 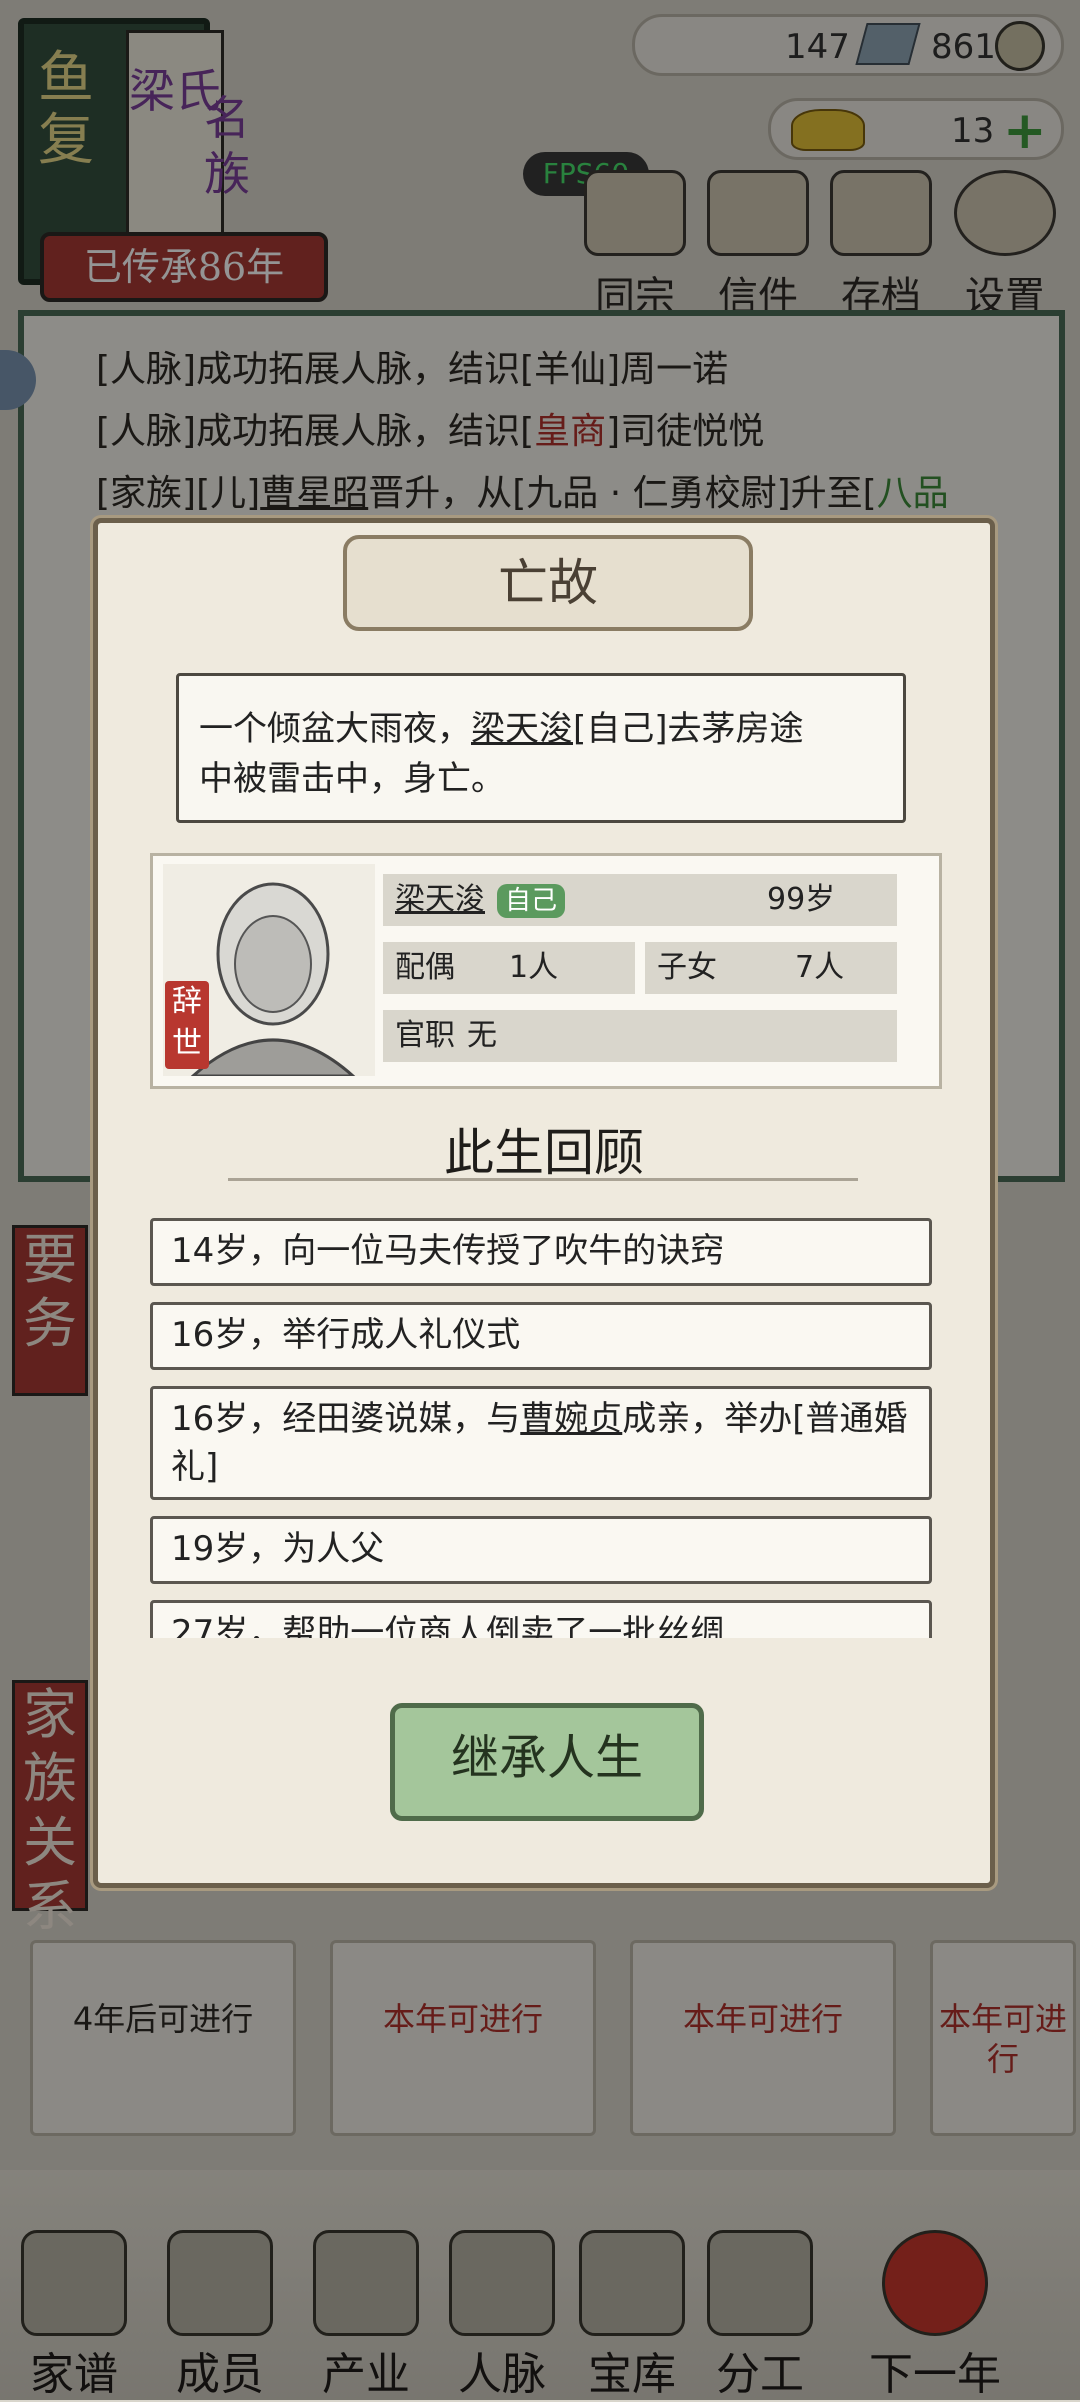 What do you see at coordinates (541, 1443) in the screenshot?
I see `life-event: 16岁，经田婆说媒，与曹婉贞成亲，举办[普通婚礼]` at bounding box center [541, 1443].